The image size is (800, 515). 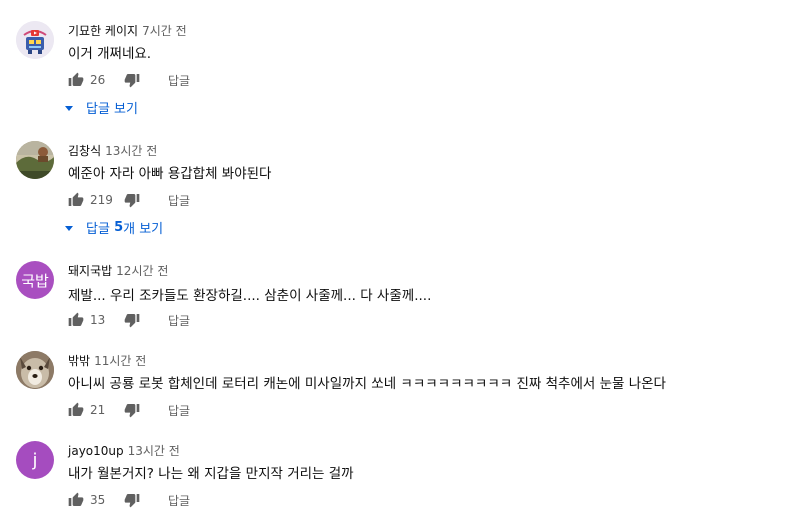 What do you see at coordinates (119, 227) in the screenshot?
I see `reply-count: 5` at bounding box center [119, 227].